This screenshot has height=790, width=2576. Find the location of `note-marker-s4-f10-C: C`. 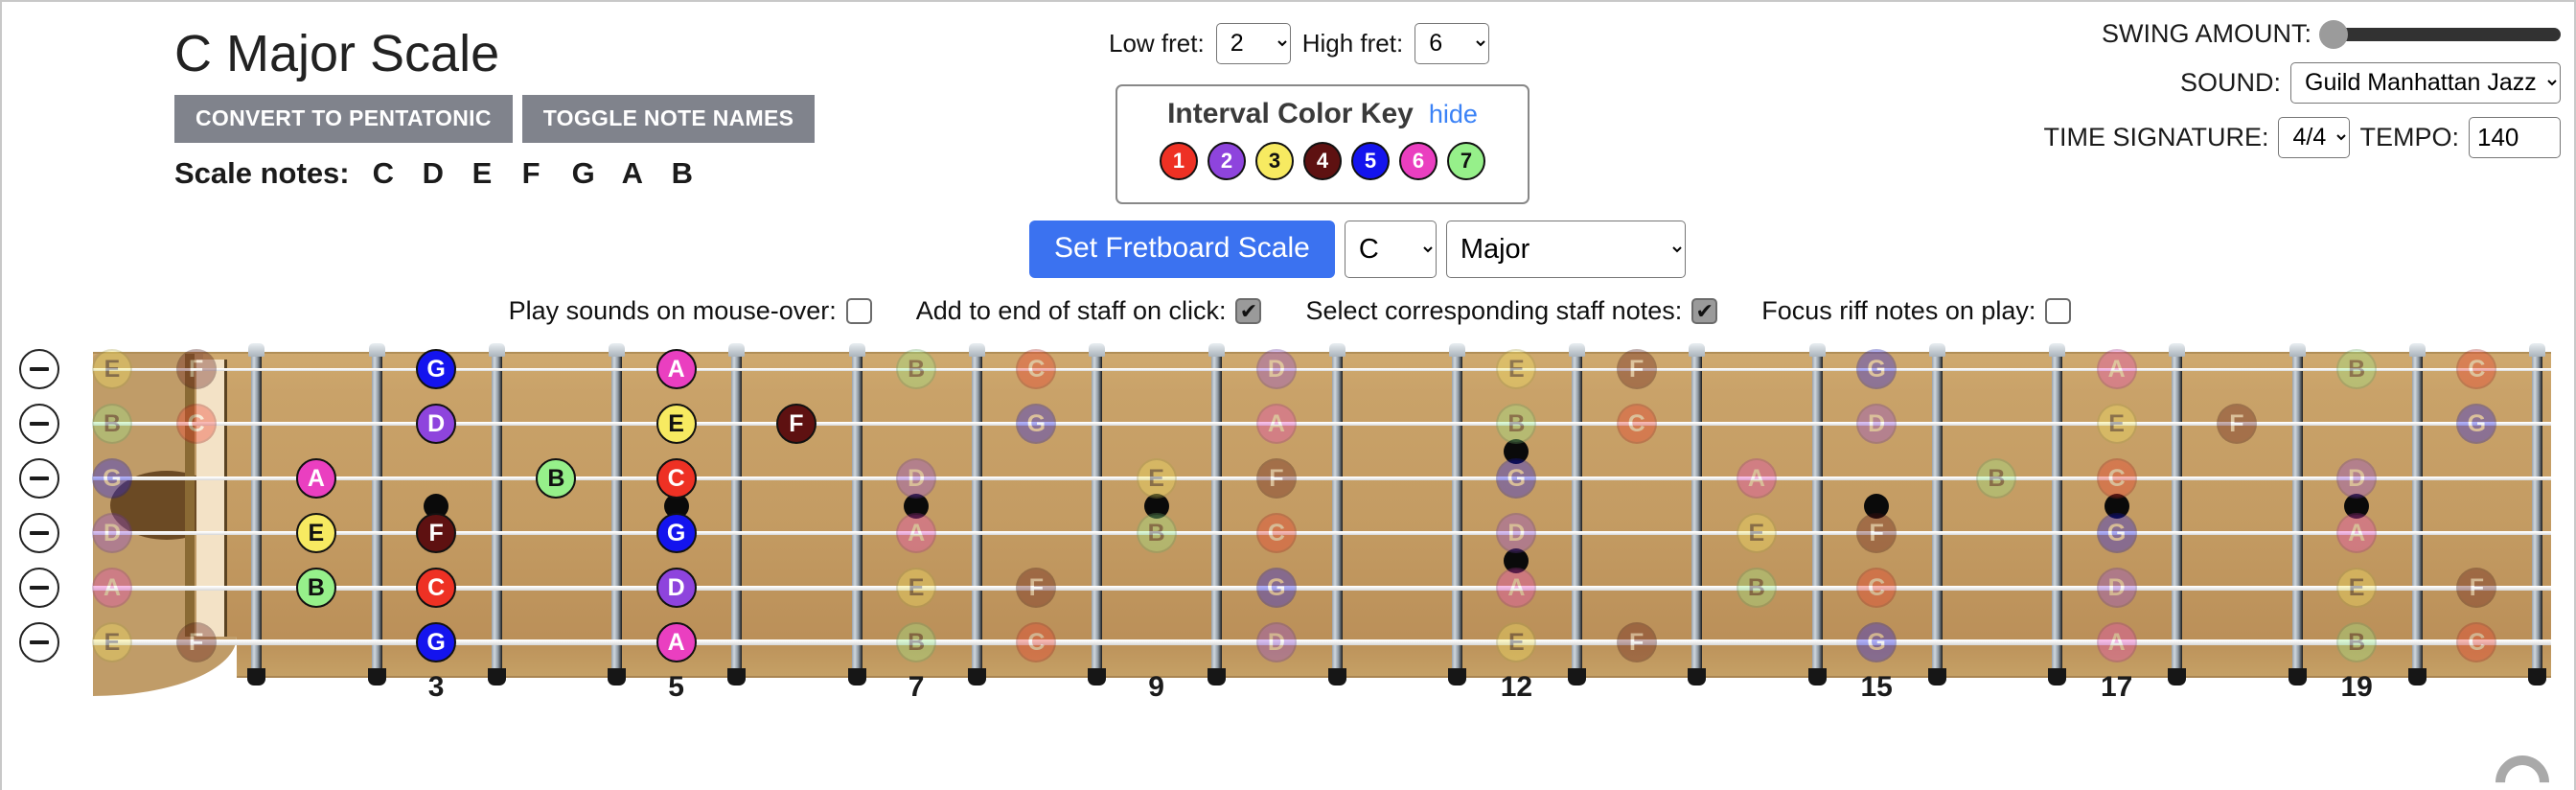

note-marker-s4-f10-C: C is located at coordinates (1276, 533).